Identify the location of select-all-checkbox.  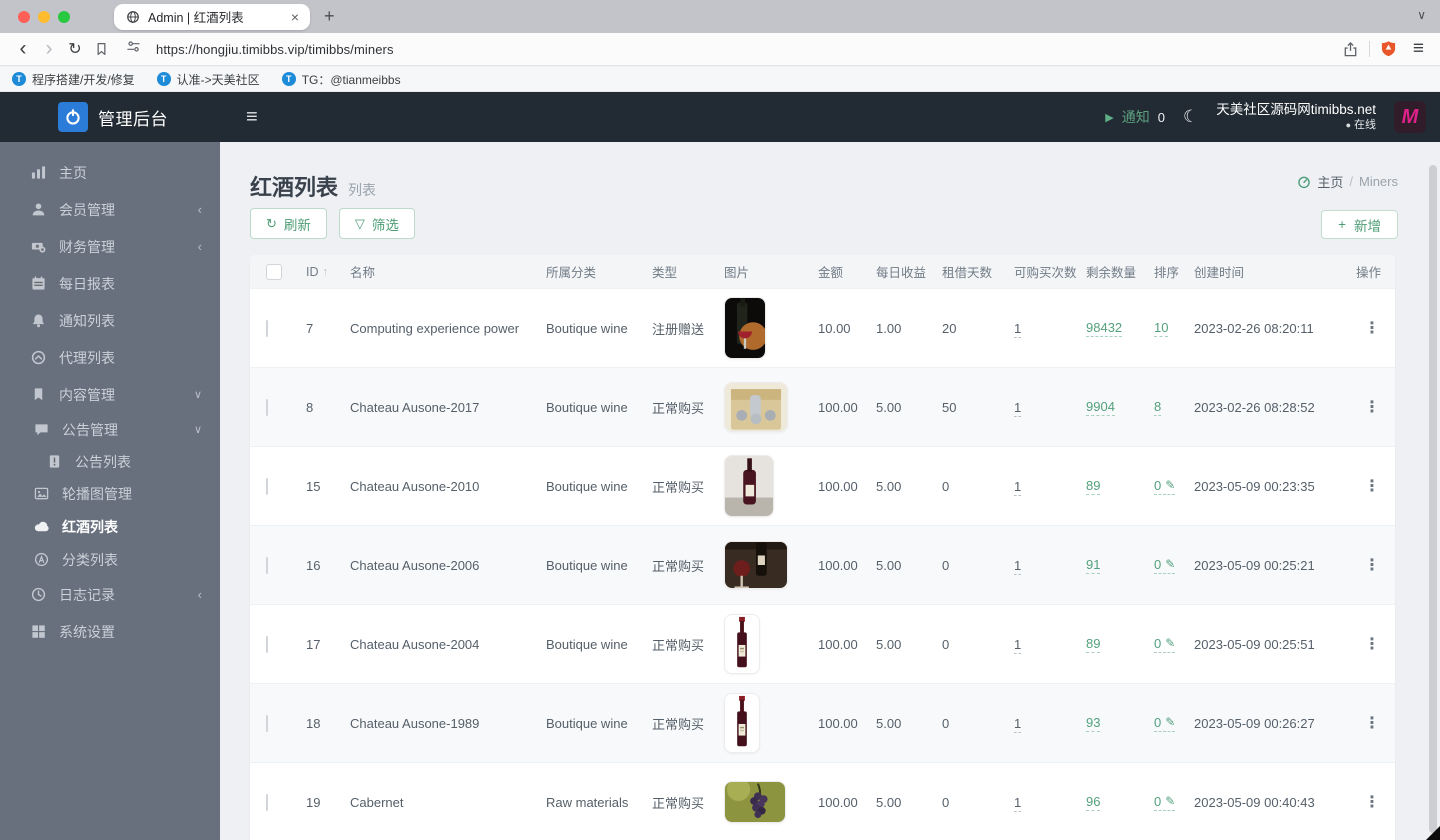
(274, 271).